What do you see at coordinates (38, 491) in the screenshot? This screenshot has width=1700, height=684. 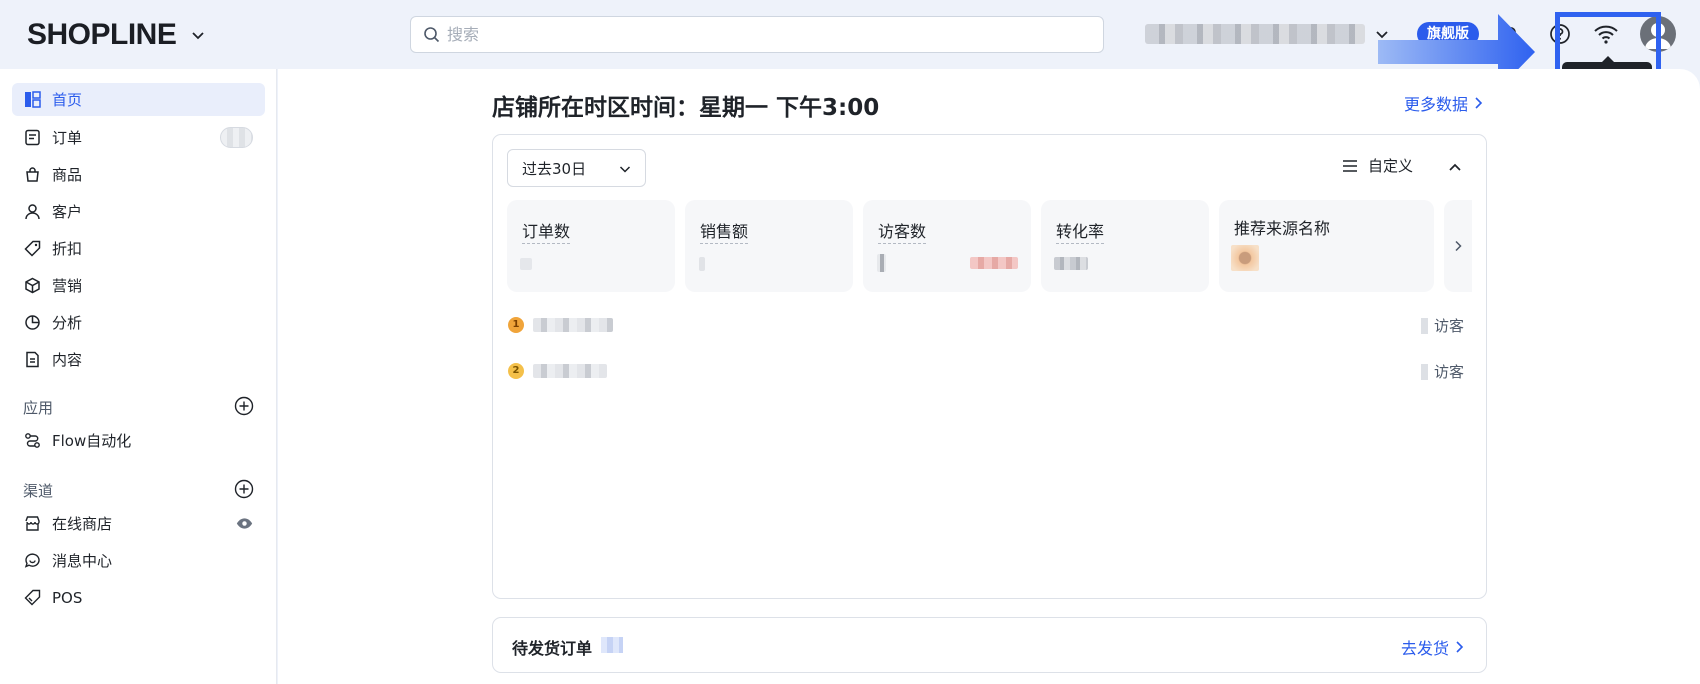 I see `channels-section-label: 渠道` at bounding box center [38, 491].